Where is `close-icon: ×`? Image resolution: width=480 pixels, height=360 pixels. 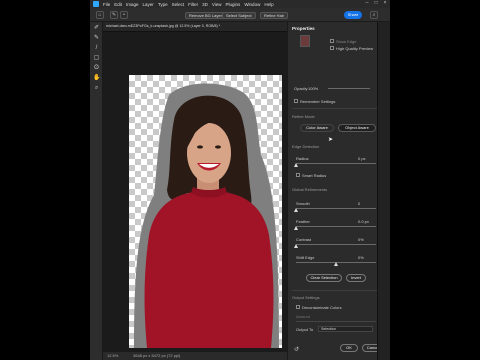
close-icon: × is located at coordinates (385, 3).